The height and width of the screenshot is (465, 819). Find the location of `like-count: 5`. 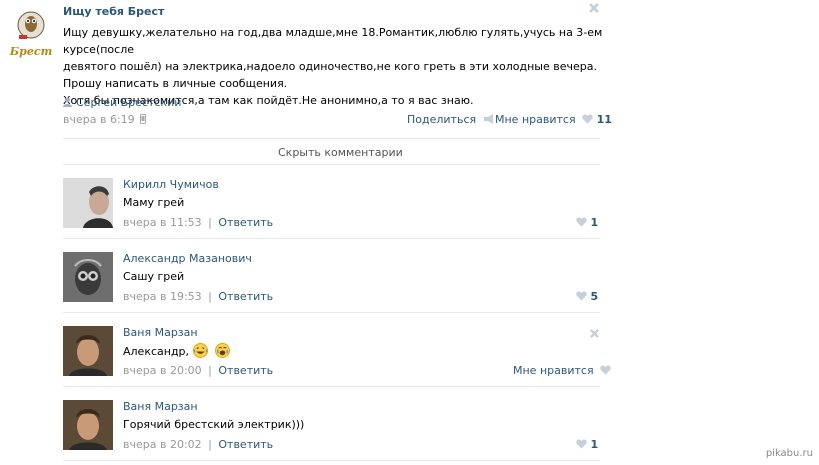

like-count: 5 is located at coordinates (594, 296).